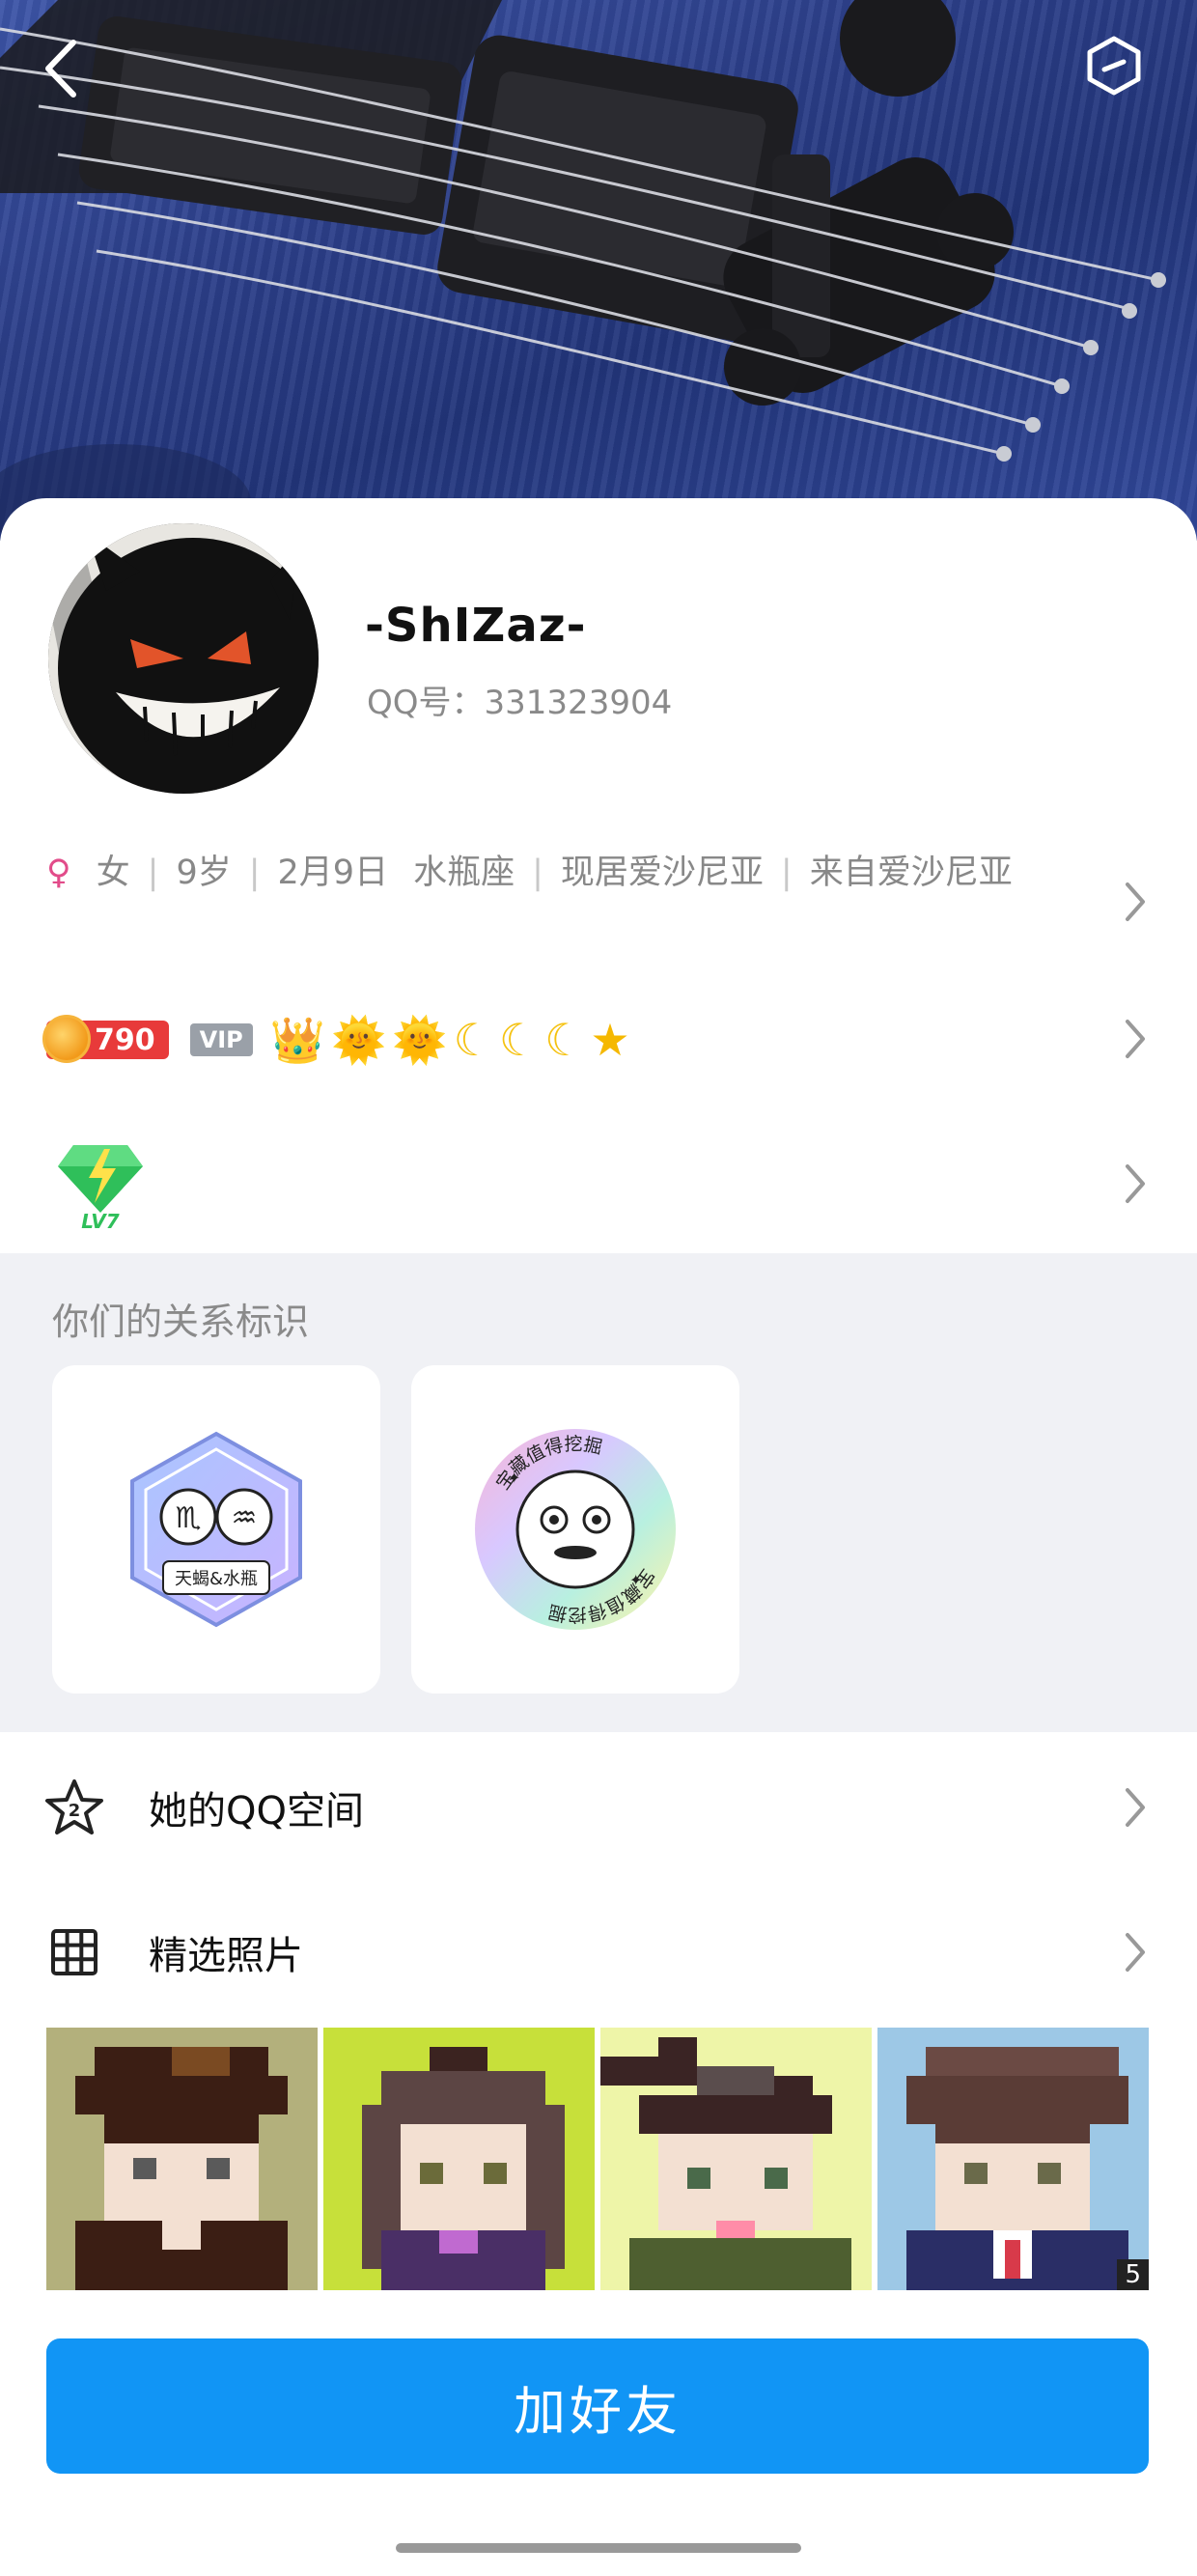 The image size is (1197, 2576). I want to click on back-arrow-icon, so click(60, 69).